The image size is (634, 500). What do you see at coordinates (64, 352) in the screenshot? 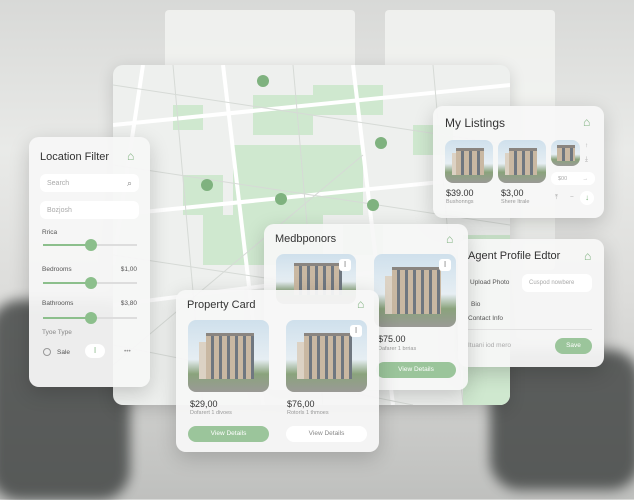
I see `sale-label: Sale` at bounding box center [64, 352].